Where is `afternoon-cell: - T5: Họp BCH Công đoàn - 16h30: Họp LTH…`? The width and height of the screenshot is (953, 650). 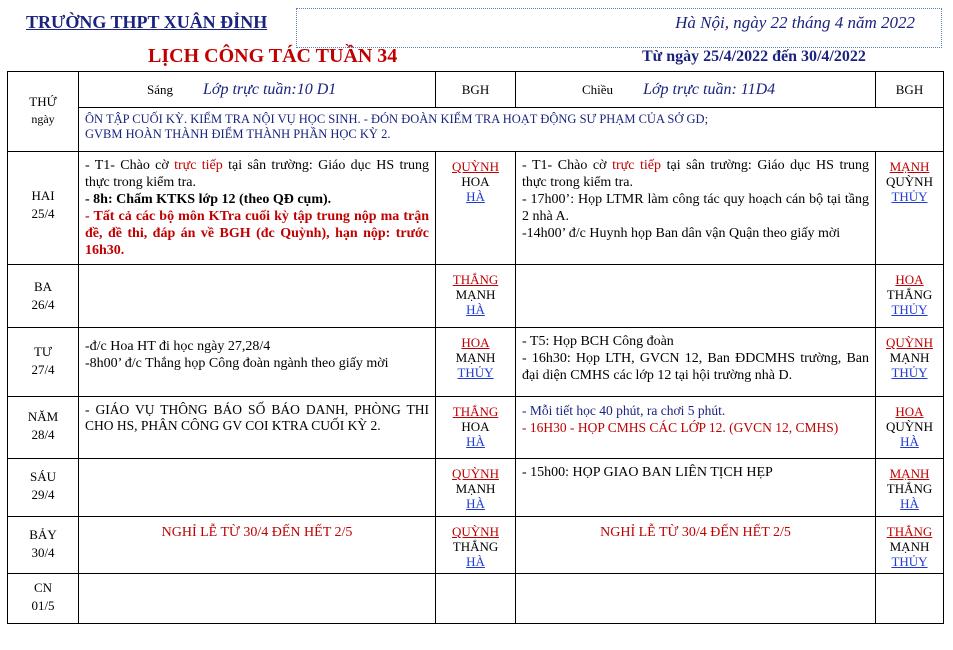 afternoon-cell: - T5: Họp BCH Công đoàn - 16h30: Họp LTH… is located at coordinates (695, 362).